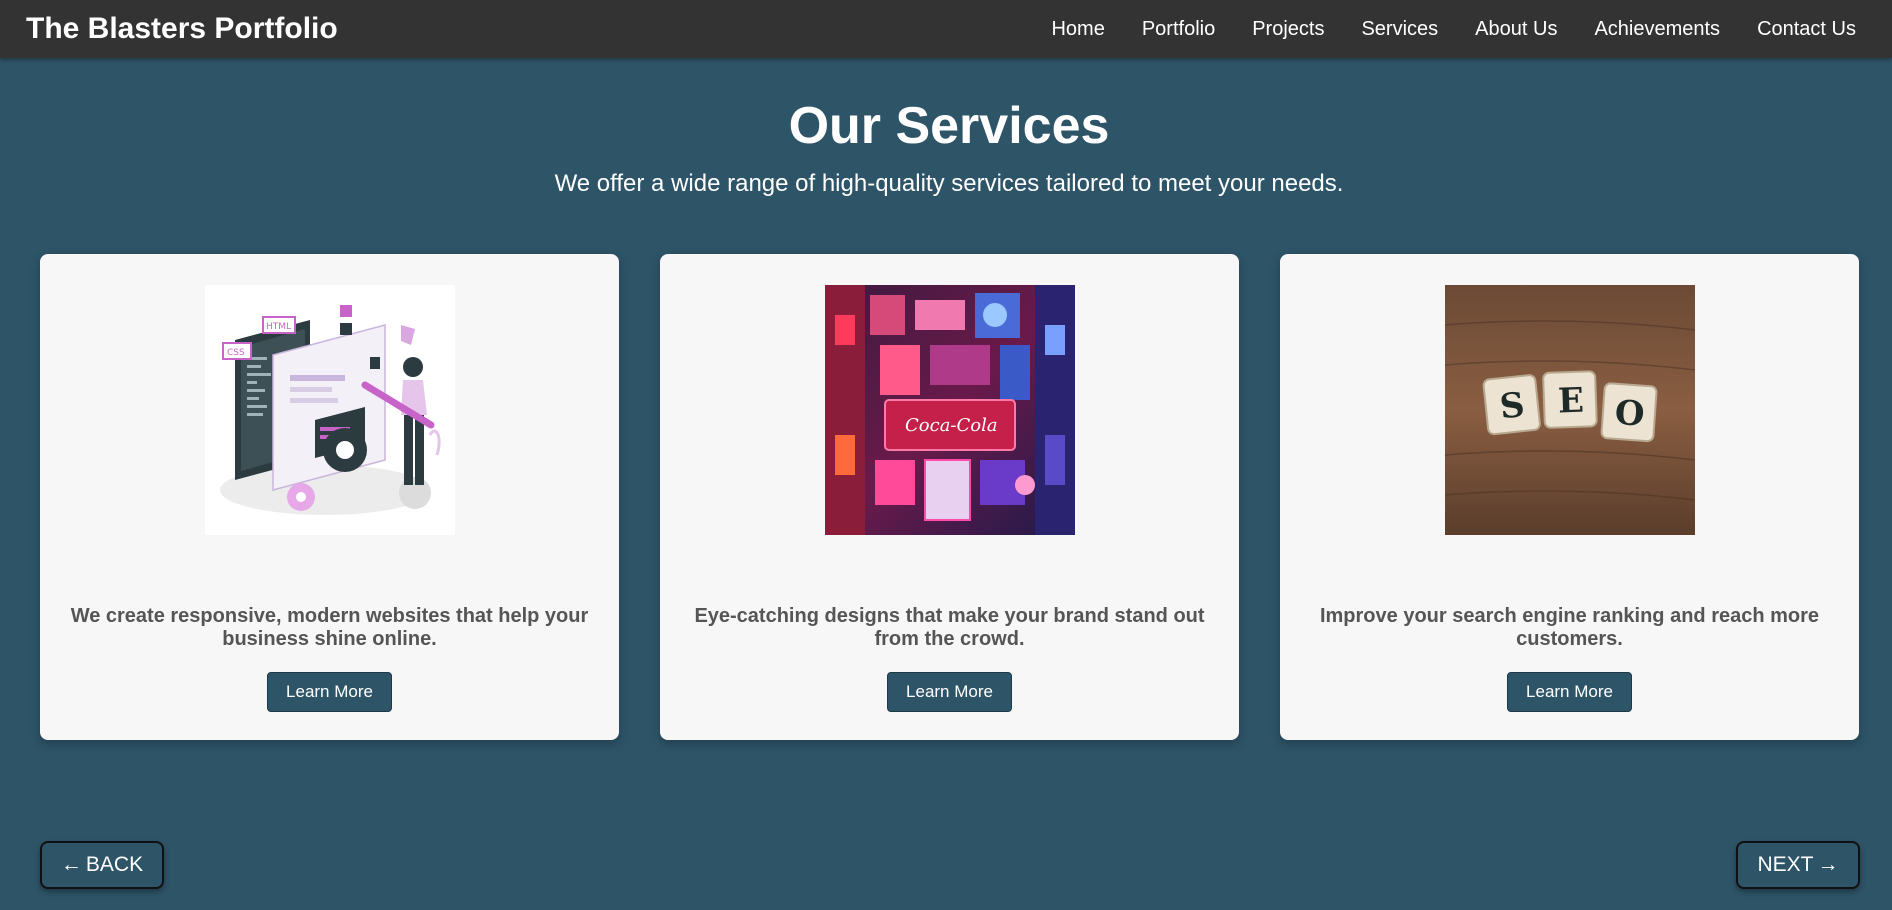  What do you see at coordinates (1629, 414) in the screenshot?
I see `svg-text: O` at bounding box center [1629, 414].